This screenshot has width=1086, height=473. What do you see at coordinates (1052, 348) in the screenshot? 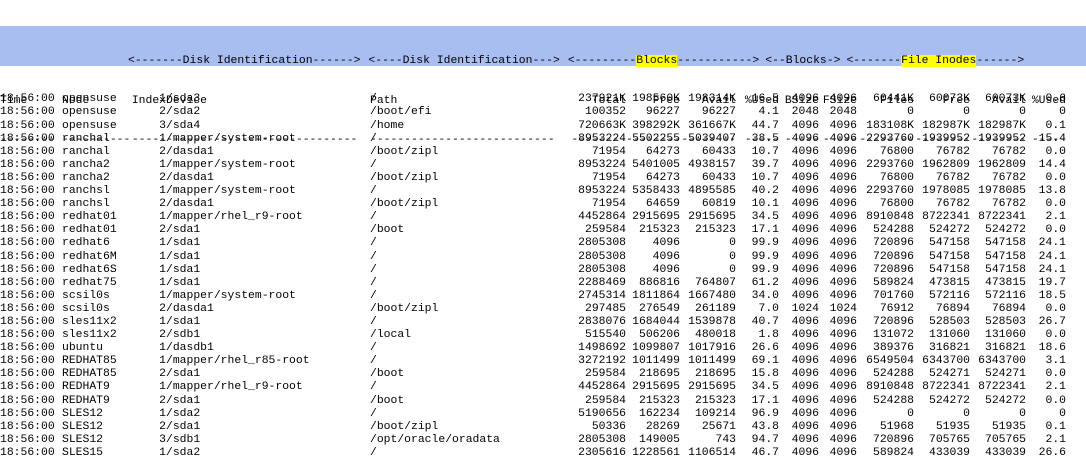
I see `cell-inode-pct-used: 18.6` at bounding box center [1052, 348].